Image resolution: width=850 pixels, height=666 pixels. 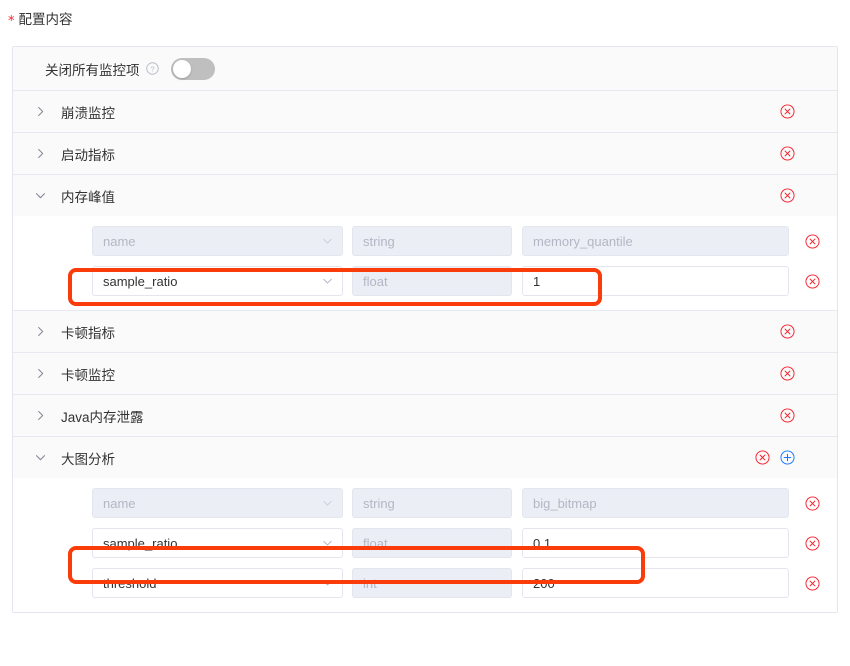 What do you see at coordinates (192, 68) in the screenshot?
I see `toggle-all-monitors-switch` at bounding box center [192, 68].